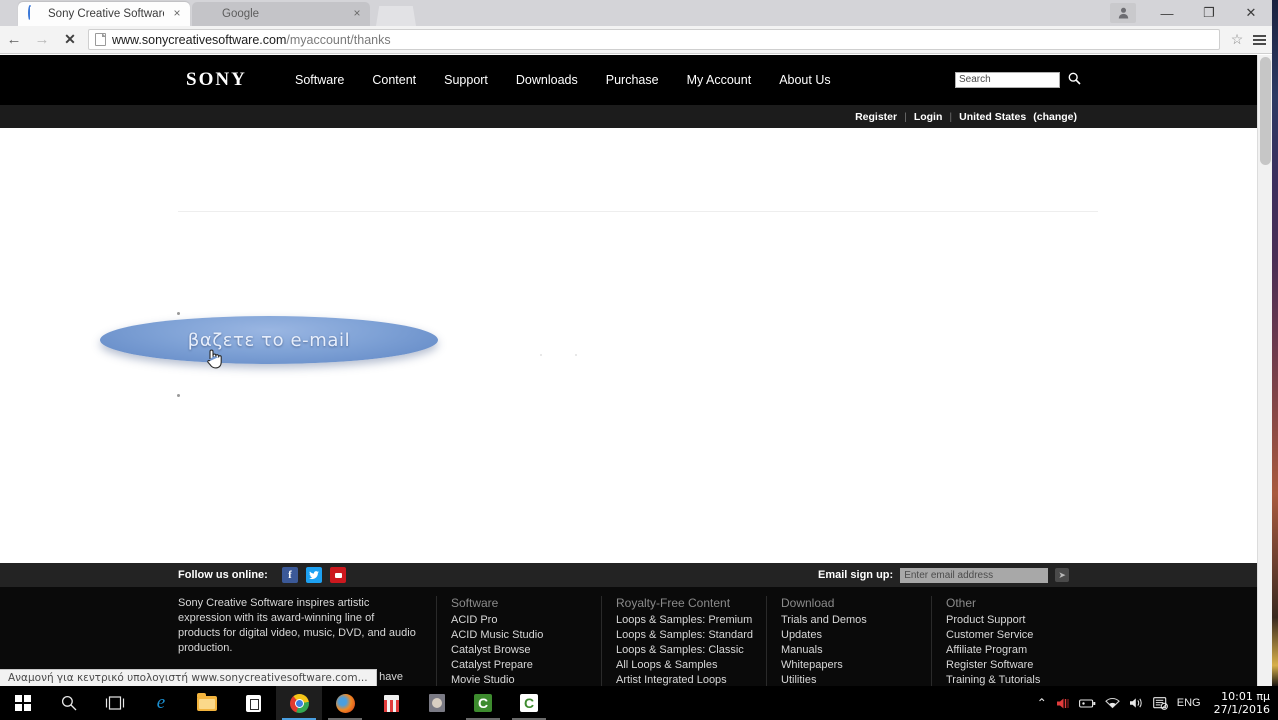  I want to click on start-button, so click(23, 703).